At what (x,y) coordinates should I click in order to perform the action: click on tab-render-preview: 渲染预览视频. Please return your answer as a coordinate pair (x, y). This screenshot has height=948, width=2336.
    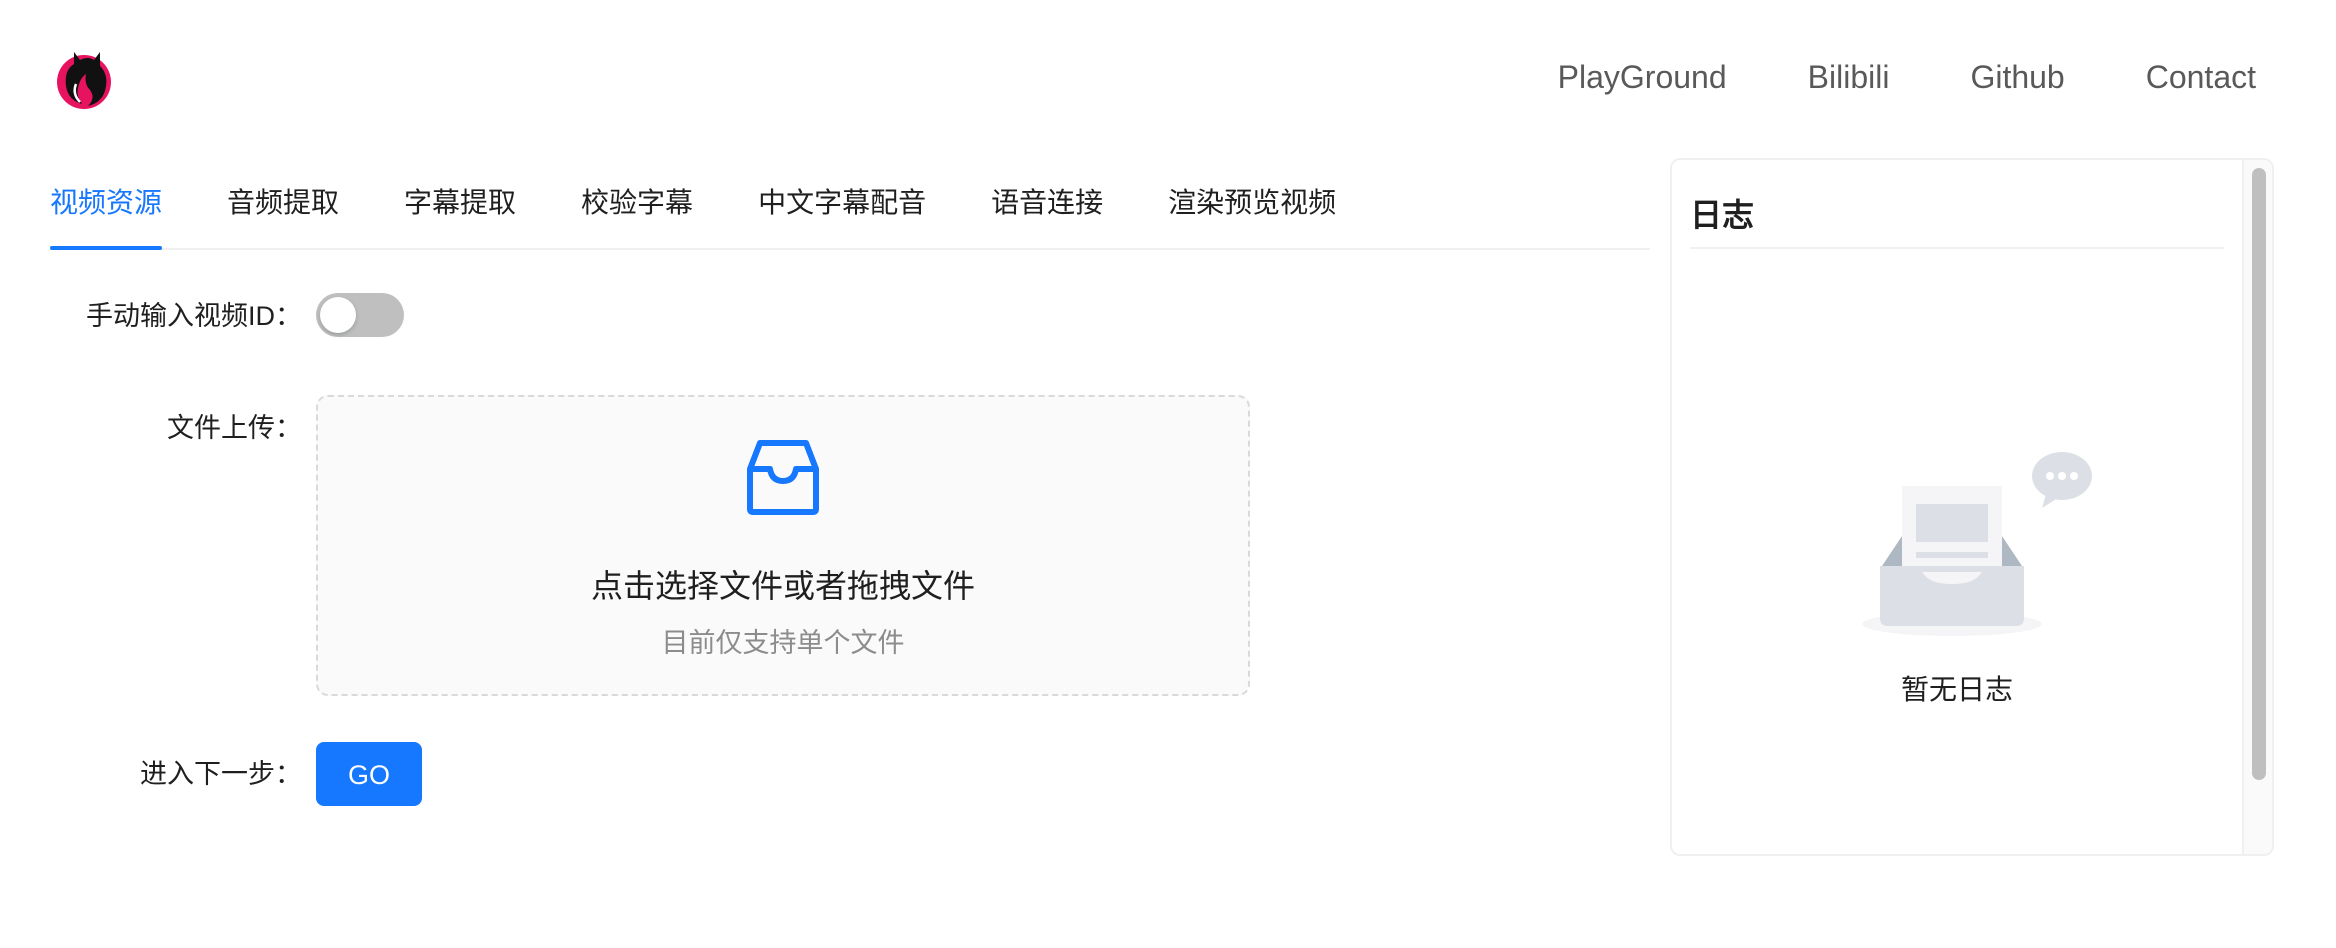
    Looking at the image, I should click on (1252, 204).